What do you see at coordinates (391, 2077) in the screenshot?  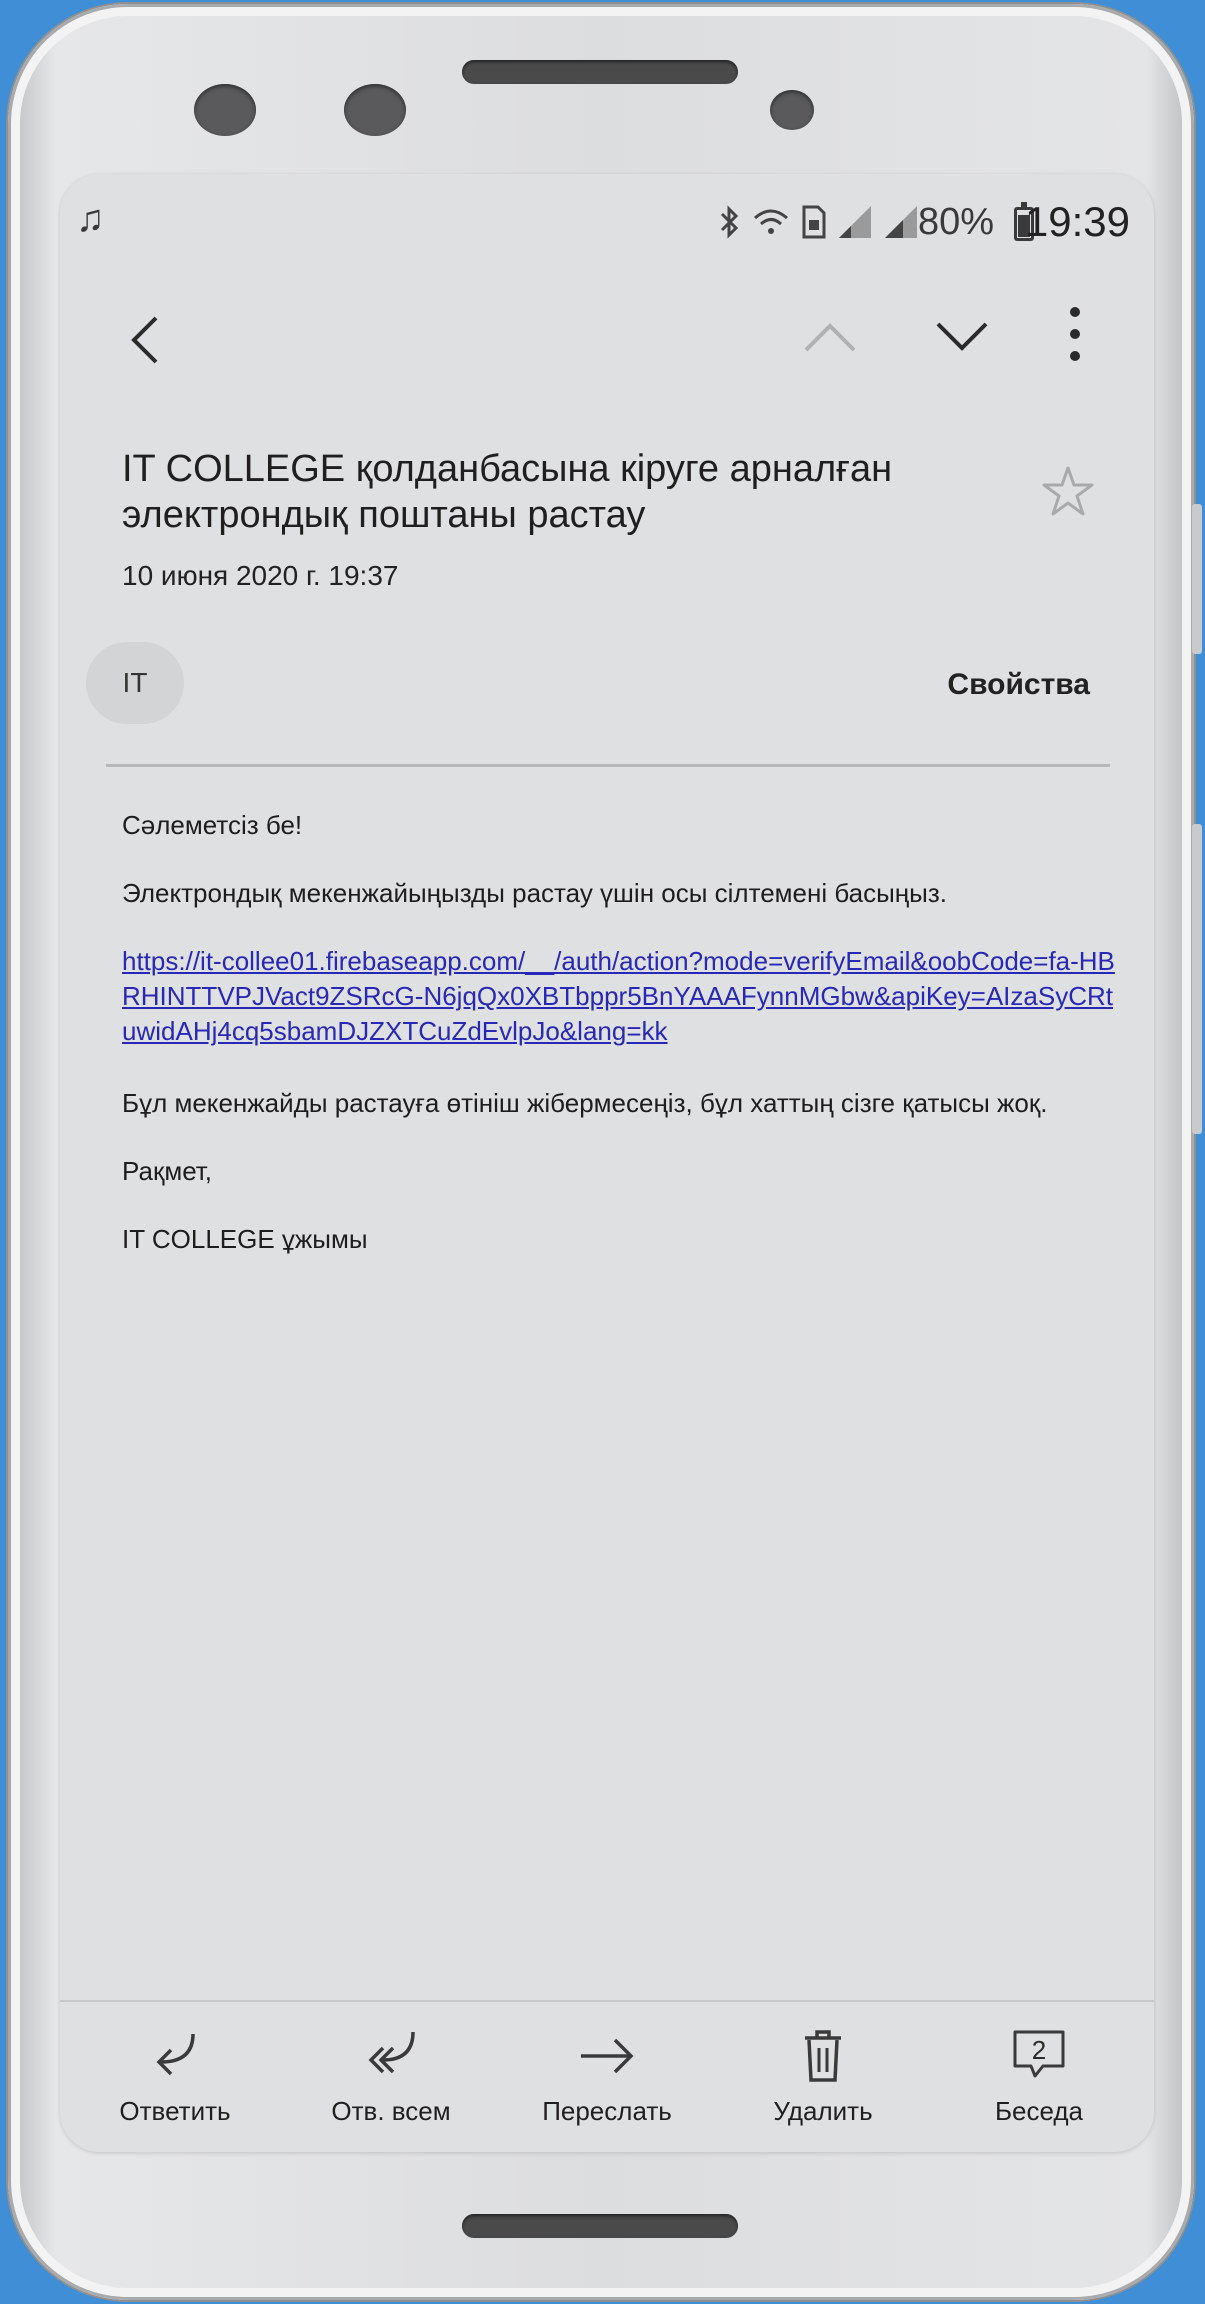 I see `reply-all-button: Отв. всем` at bounding box center [391, 2077].